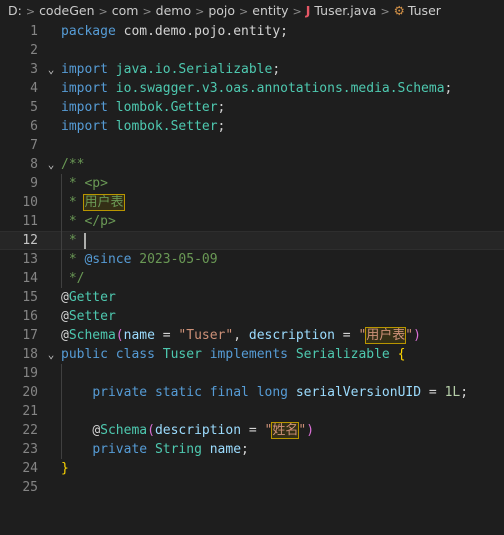 The image size is (504, 535). Describe the element at coordinates (174, 31) in the screenshot. I see `code-text: package com.demo.pojo.entity;` at that location.